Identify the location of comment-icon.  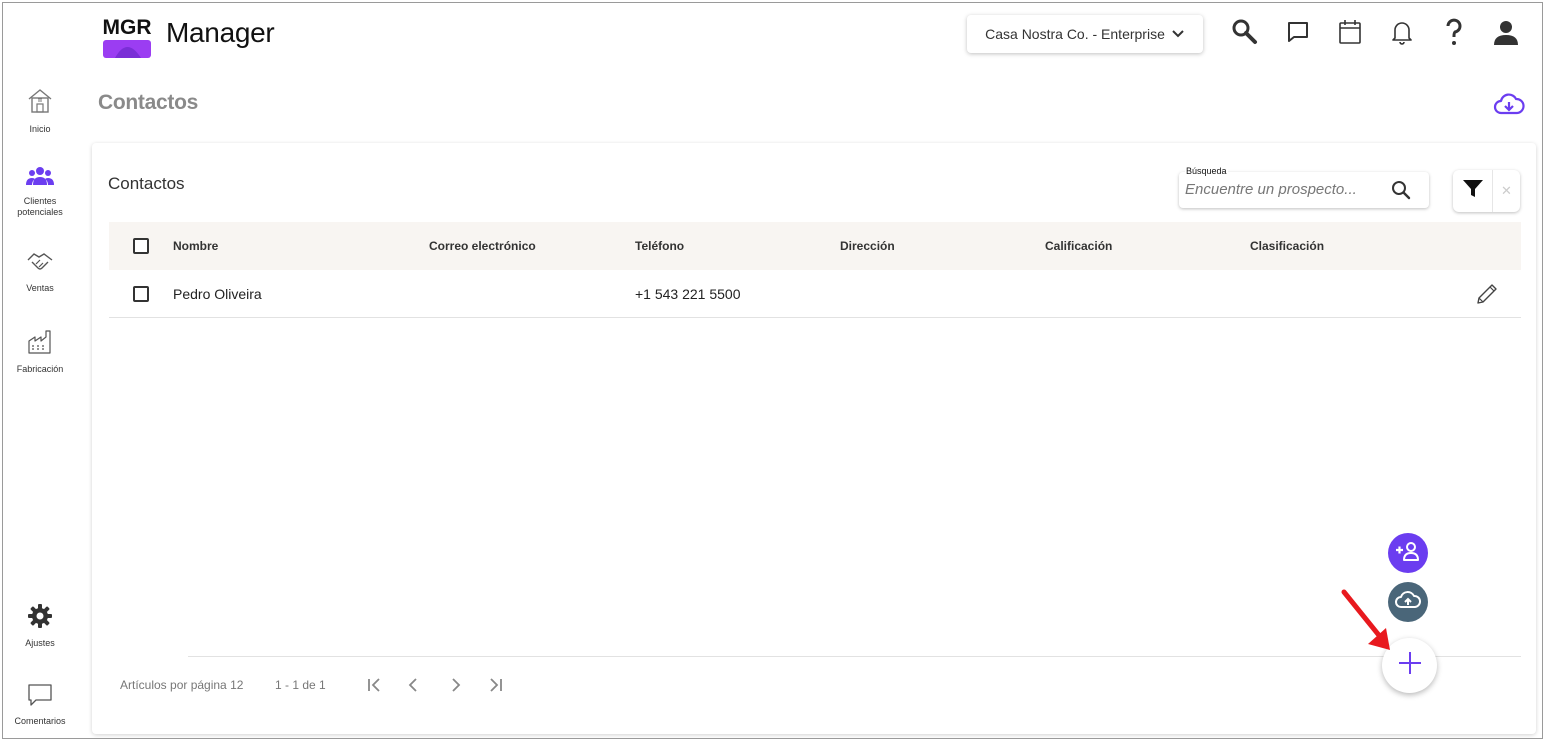
(40, 697).